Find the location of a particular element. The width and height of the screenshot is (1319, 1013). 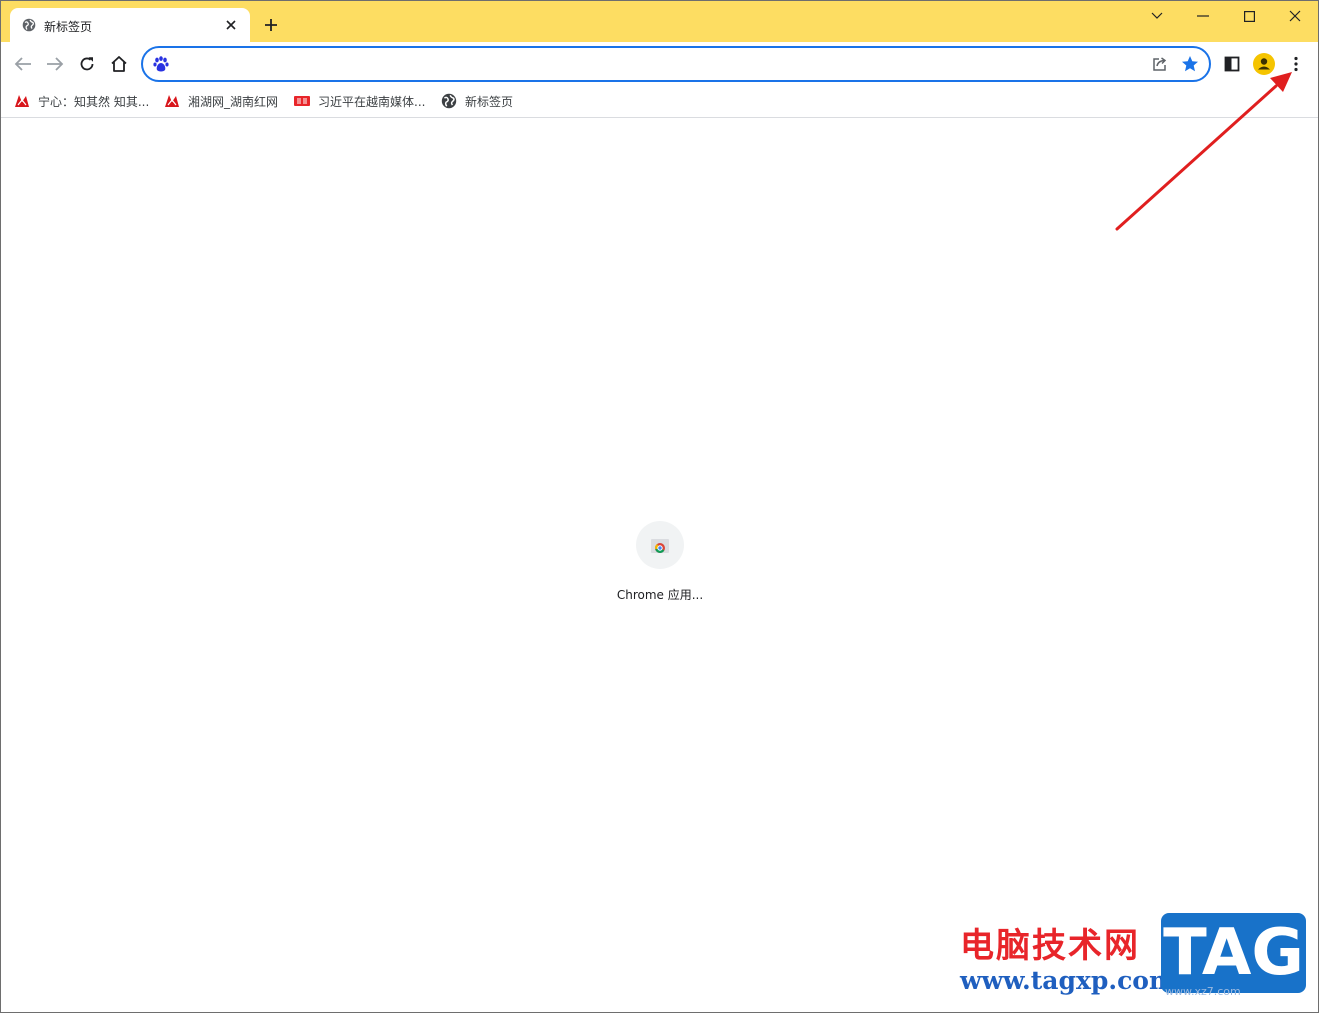

back-arrow-icon is located at coordinates (23, 64).